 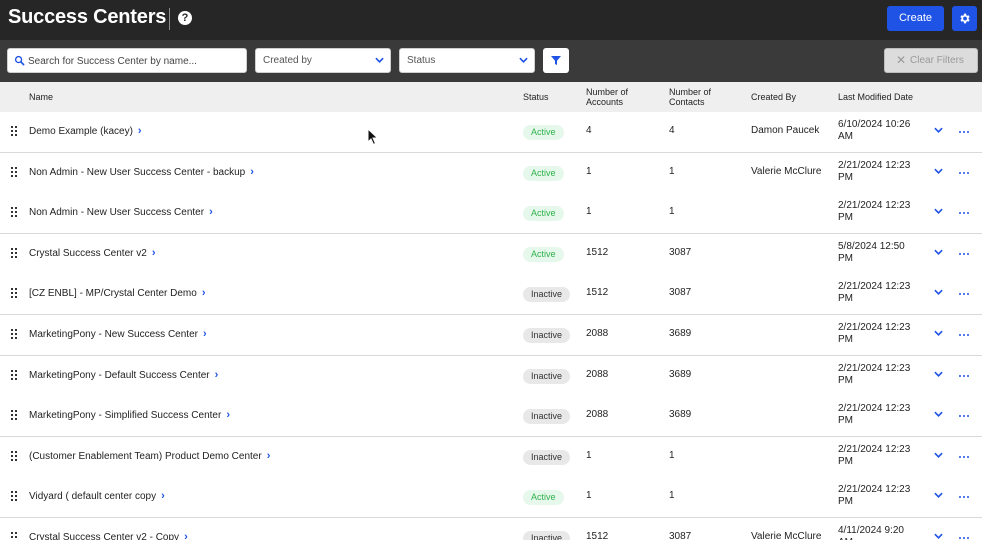 I want to click on created-by: Valerie McClure, so click(x=786, y=171).